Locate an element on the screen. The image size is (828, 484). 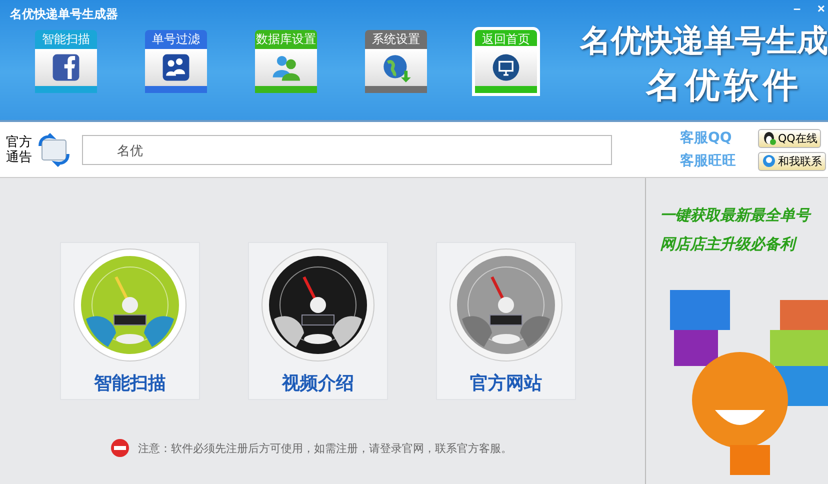
monitor-icon is located at coordinates (506, 71).